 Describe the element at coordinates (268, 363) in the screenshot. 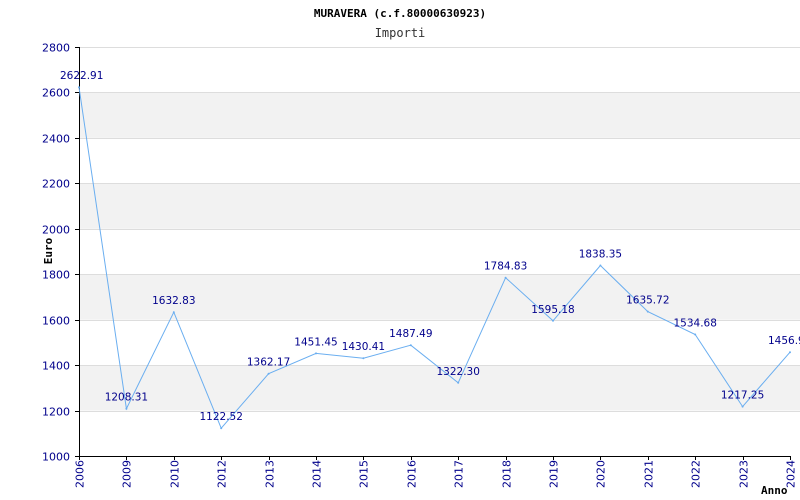

I see `data-label: 1362.17` at that location.